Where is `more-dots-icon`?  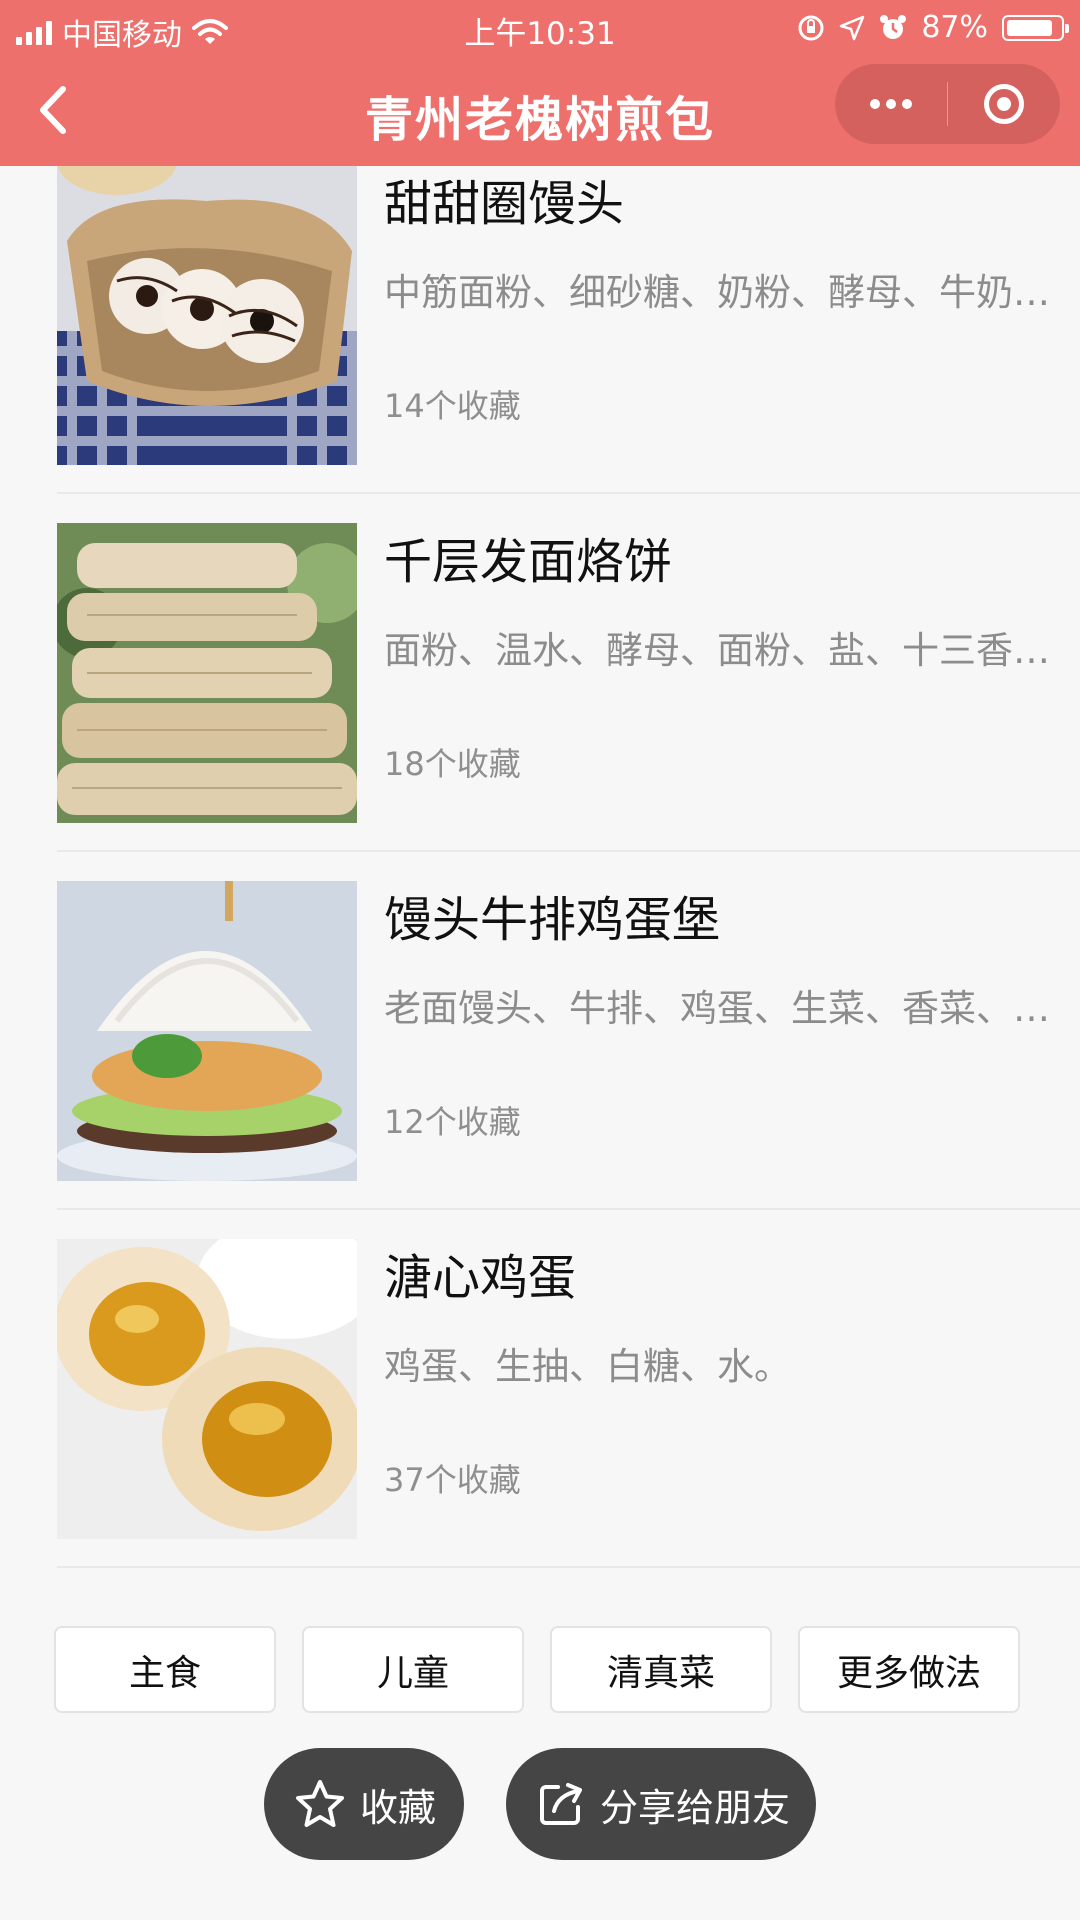 more-dots-icon is located at coordinates (891, 104).